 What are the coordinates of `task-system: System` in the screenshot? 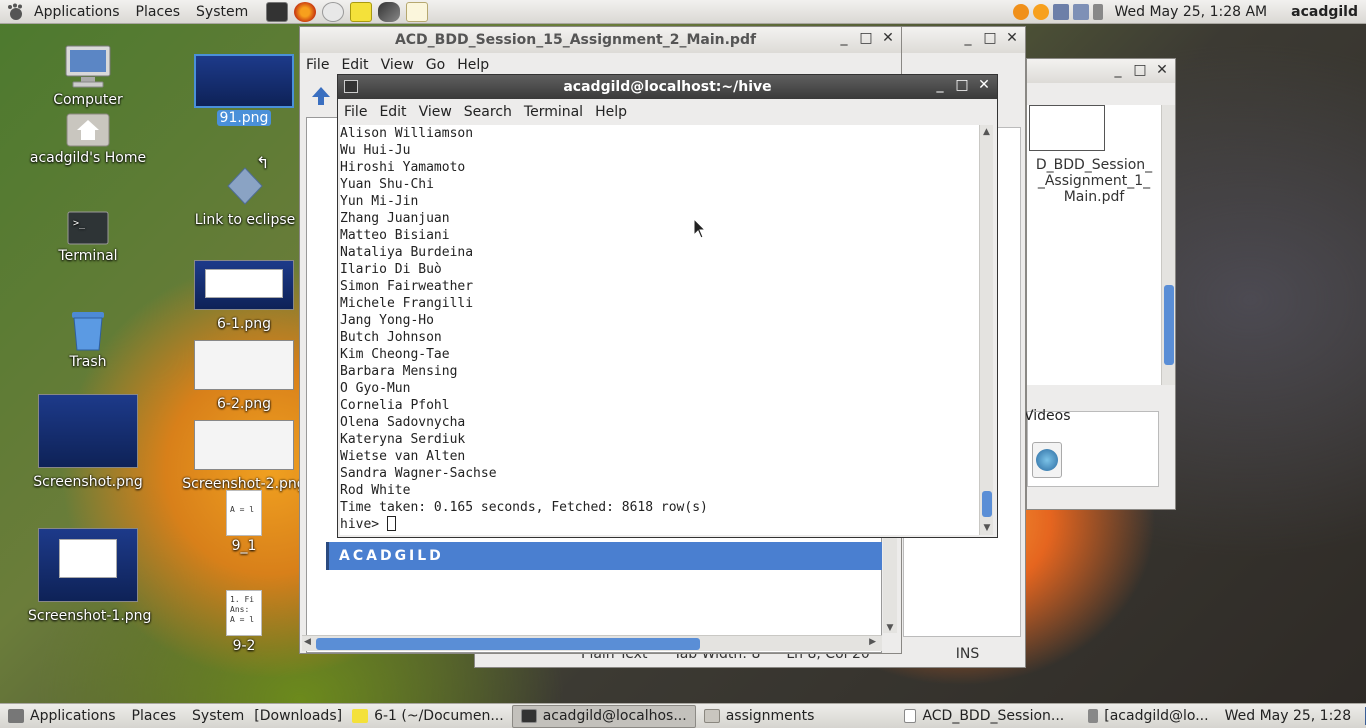 It's located at (218, 716).